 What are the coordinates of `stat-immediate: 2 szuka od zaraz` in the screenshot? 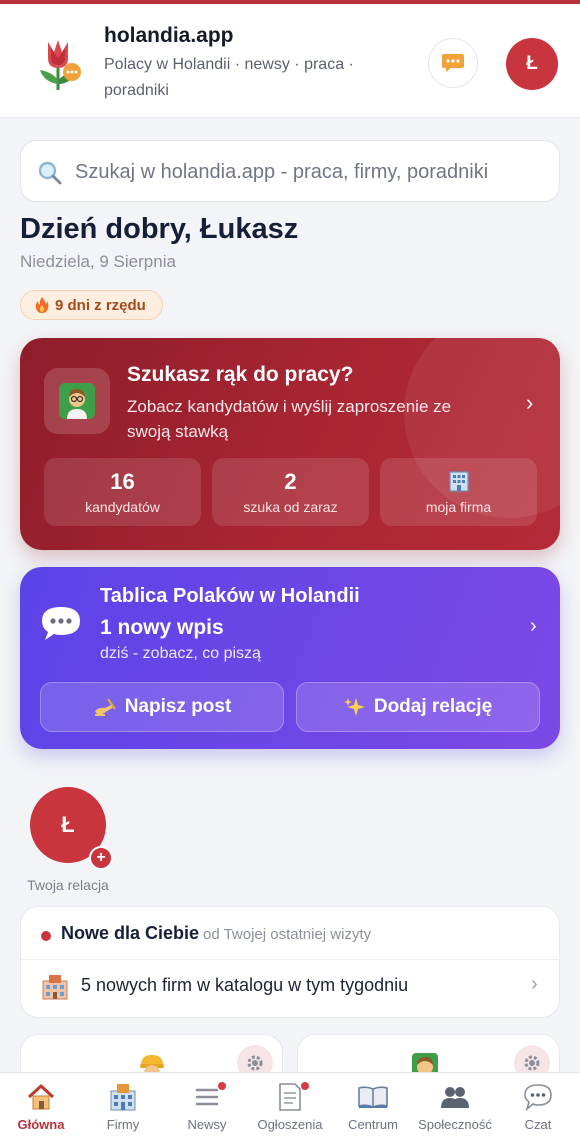 It's located at (290, 492).